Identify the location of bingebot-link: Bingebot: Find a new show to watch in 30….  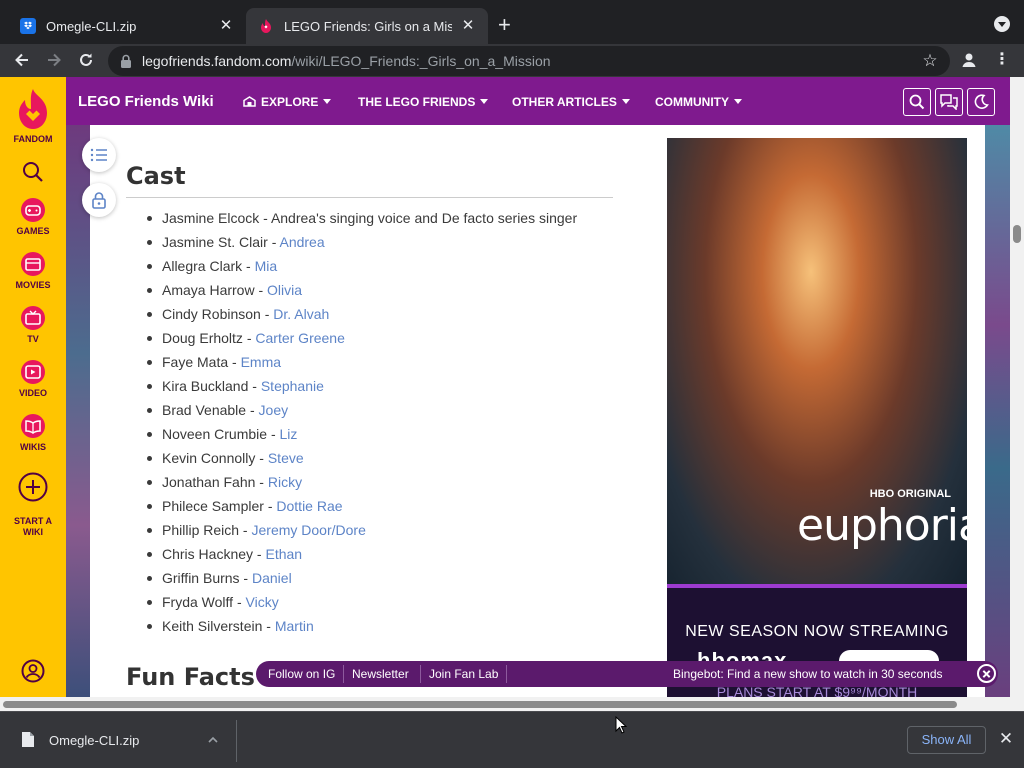
(808, 674).